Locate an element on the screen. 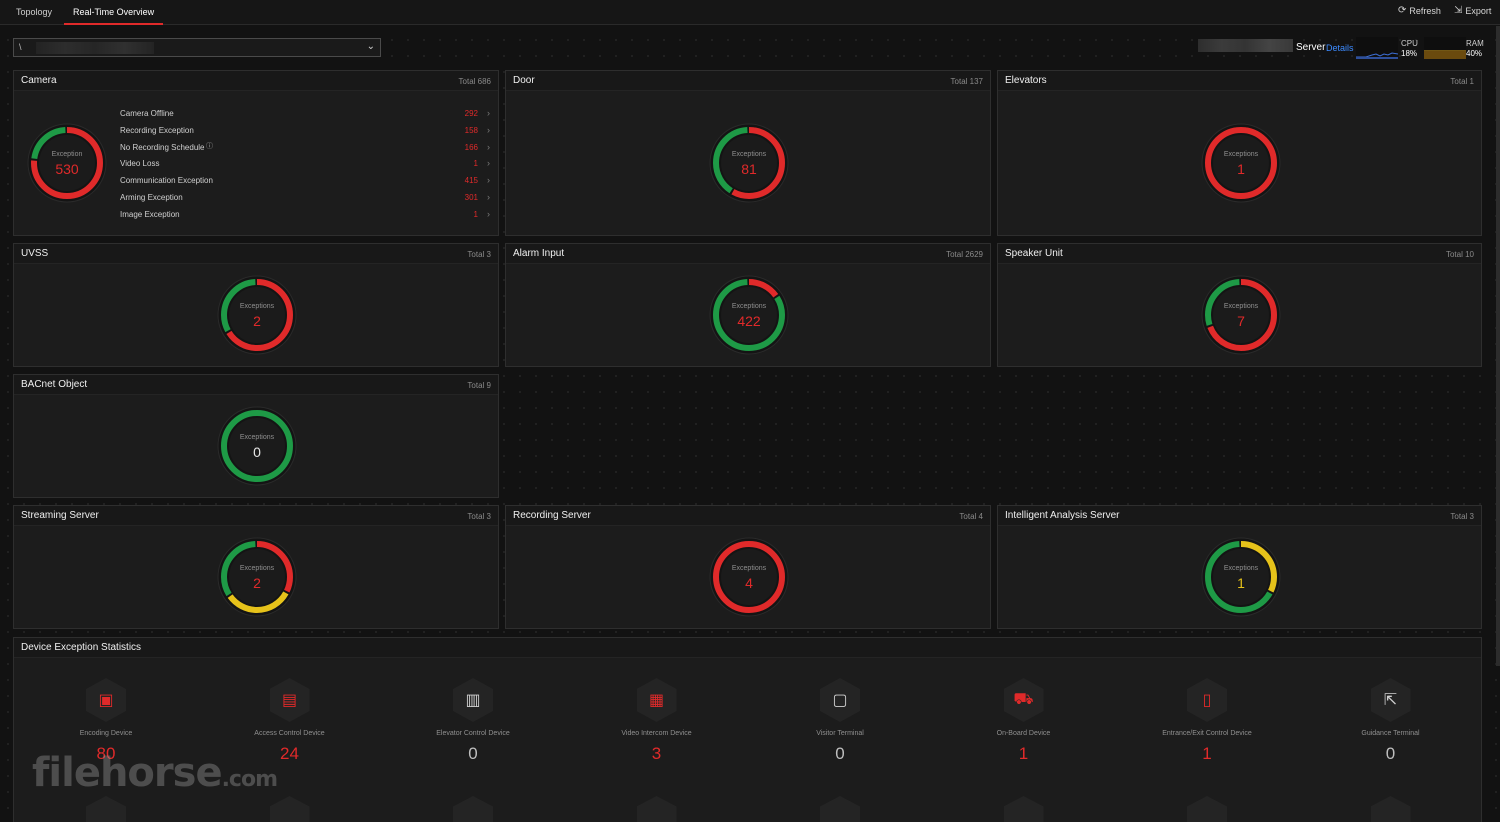  speaker-unit-panel: Speaker Unit Total 10 Exceptions 7 is located at coordinates (1239, 305).